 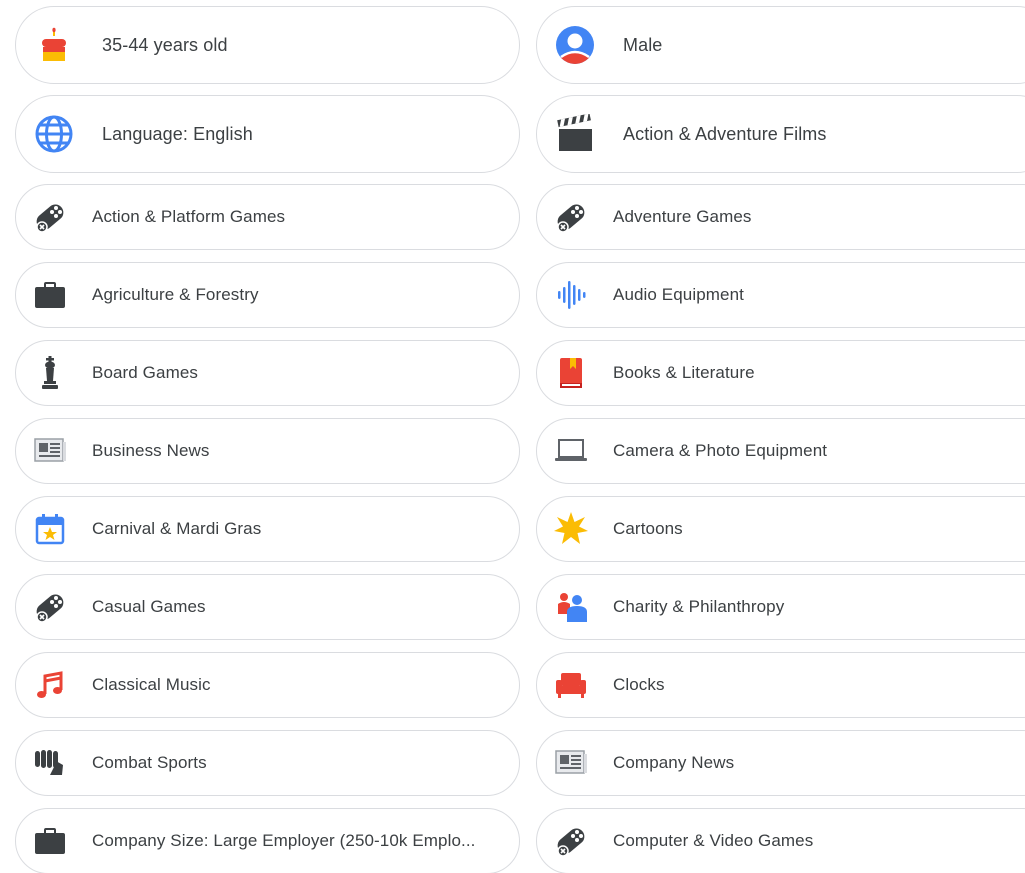 What do you see at coordinates (267, 685) in the screenshot?
I see `chip-classical-music: Classical Music` at bounding box center [267, 685].